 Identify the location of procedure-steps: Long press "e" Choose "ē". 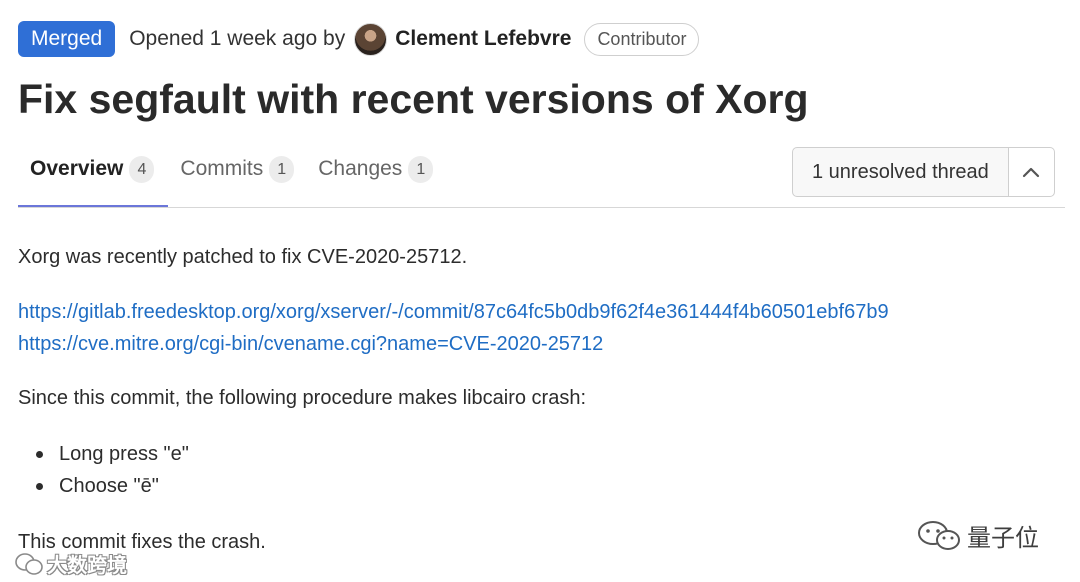
(112, 474).